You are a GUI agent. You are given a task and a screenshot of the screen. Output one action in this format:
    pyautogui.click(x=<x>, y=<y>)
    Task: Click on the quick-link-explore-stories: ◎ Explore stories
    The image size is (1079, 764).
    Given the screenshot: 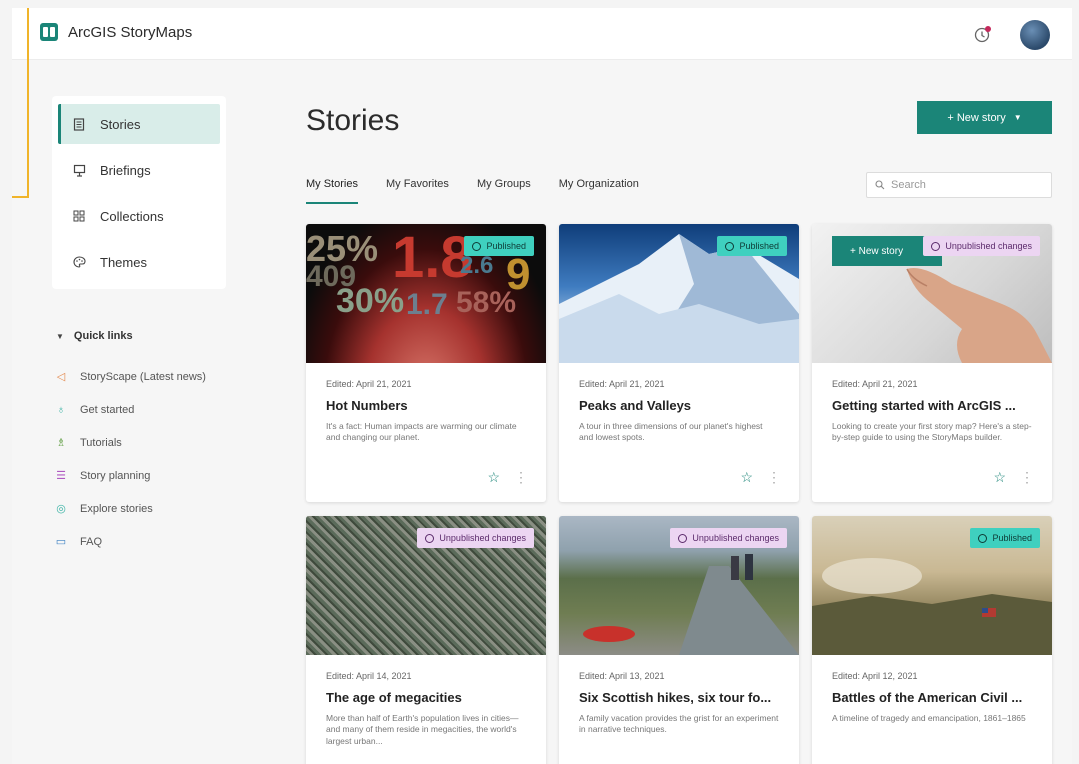 What is the action you would take?
    pyautogui.click(x=157, y=508)
    